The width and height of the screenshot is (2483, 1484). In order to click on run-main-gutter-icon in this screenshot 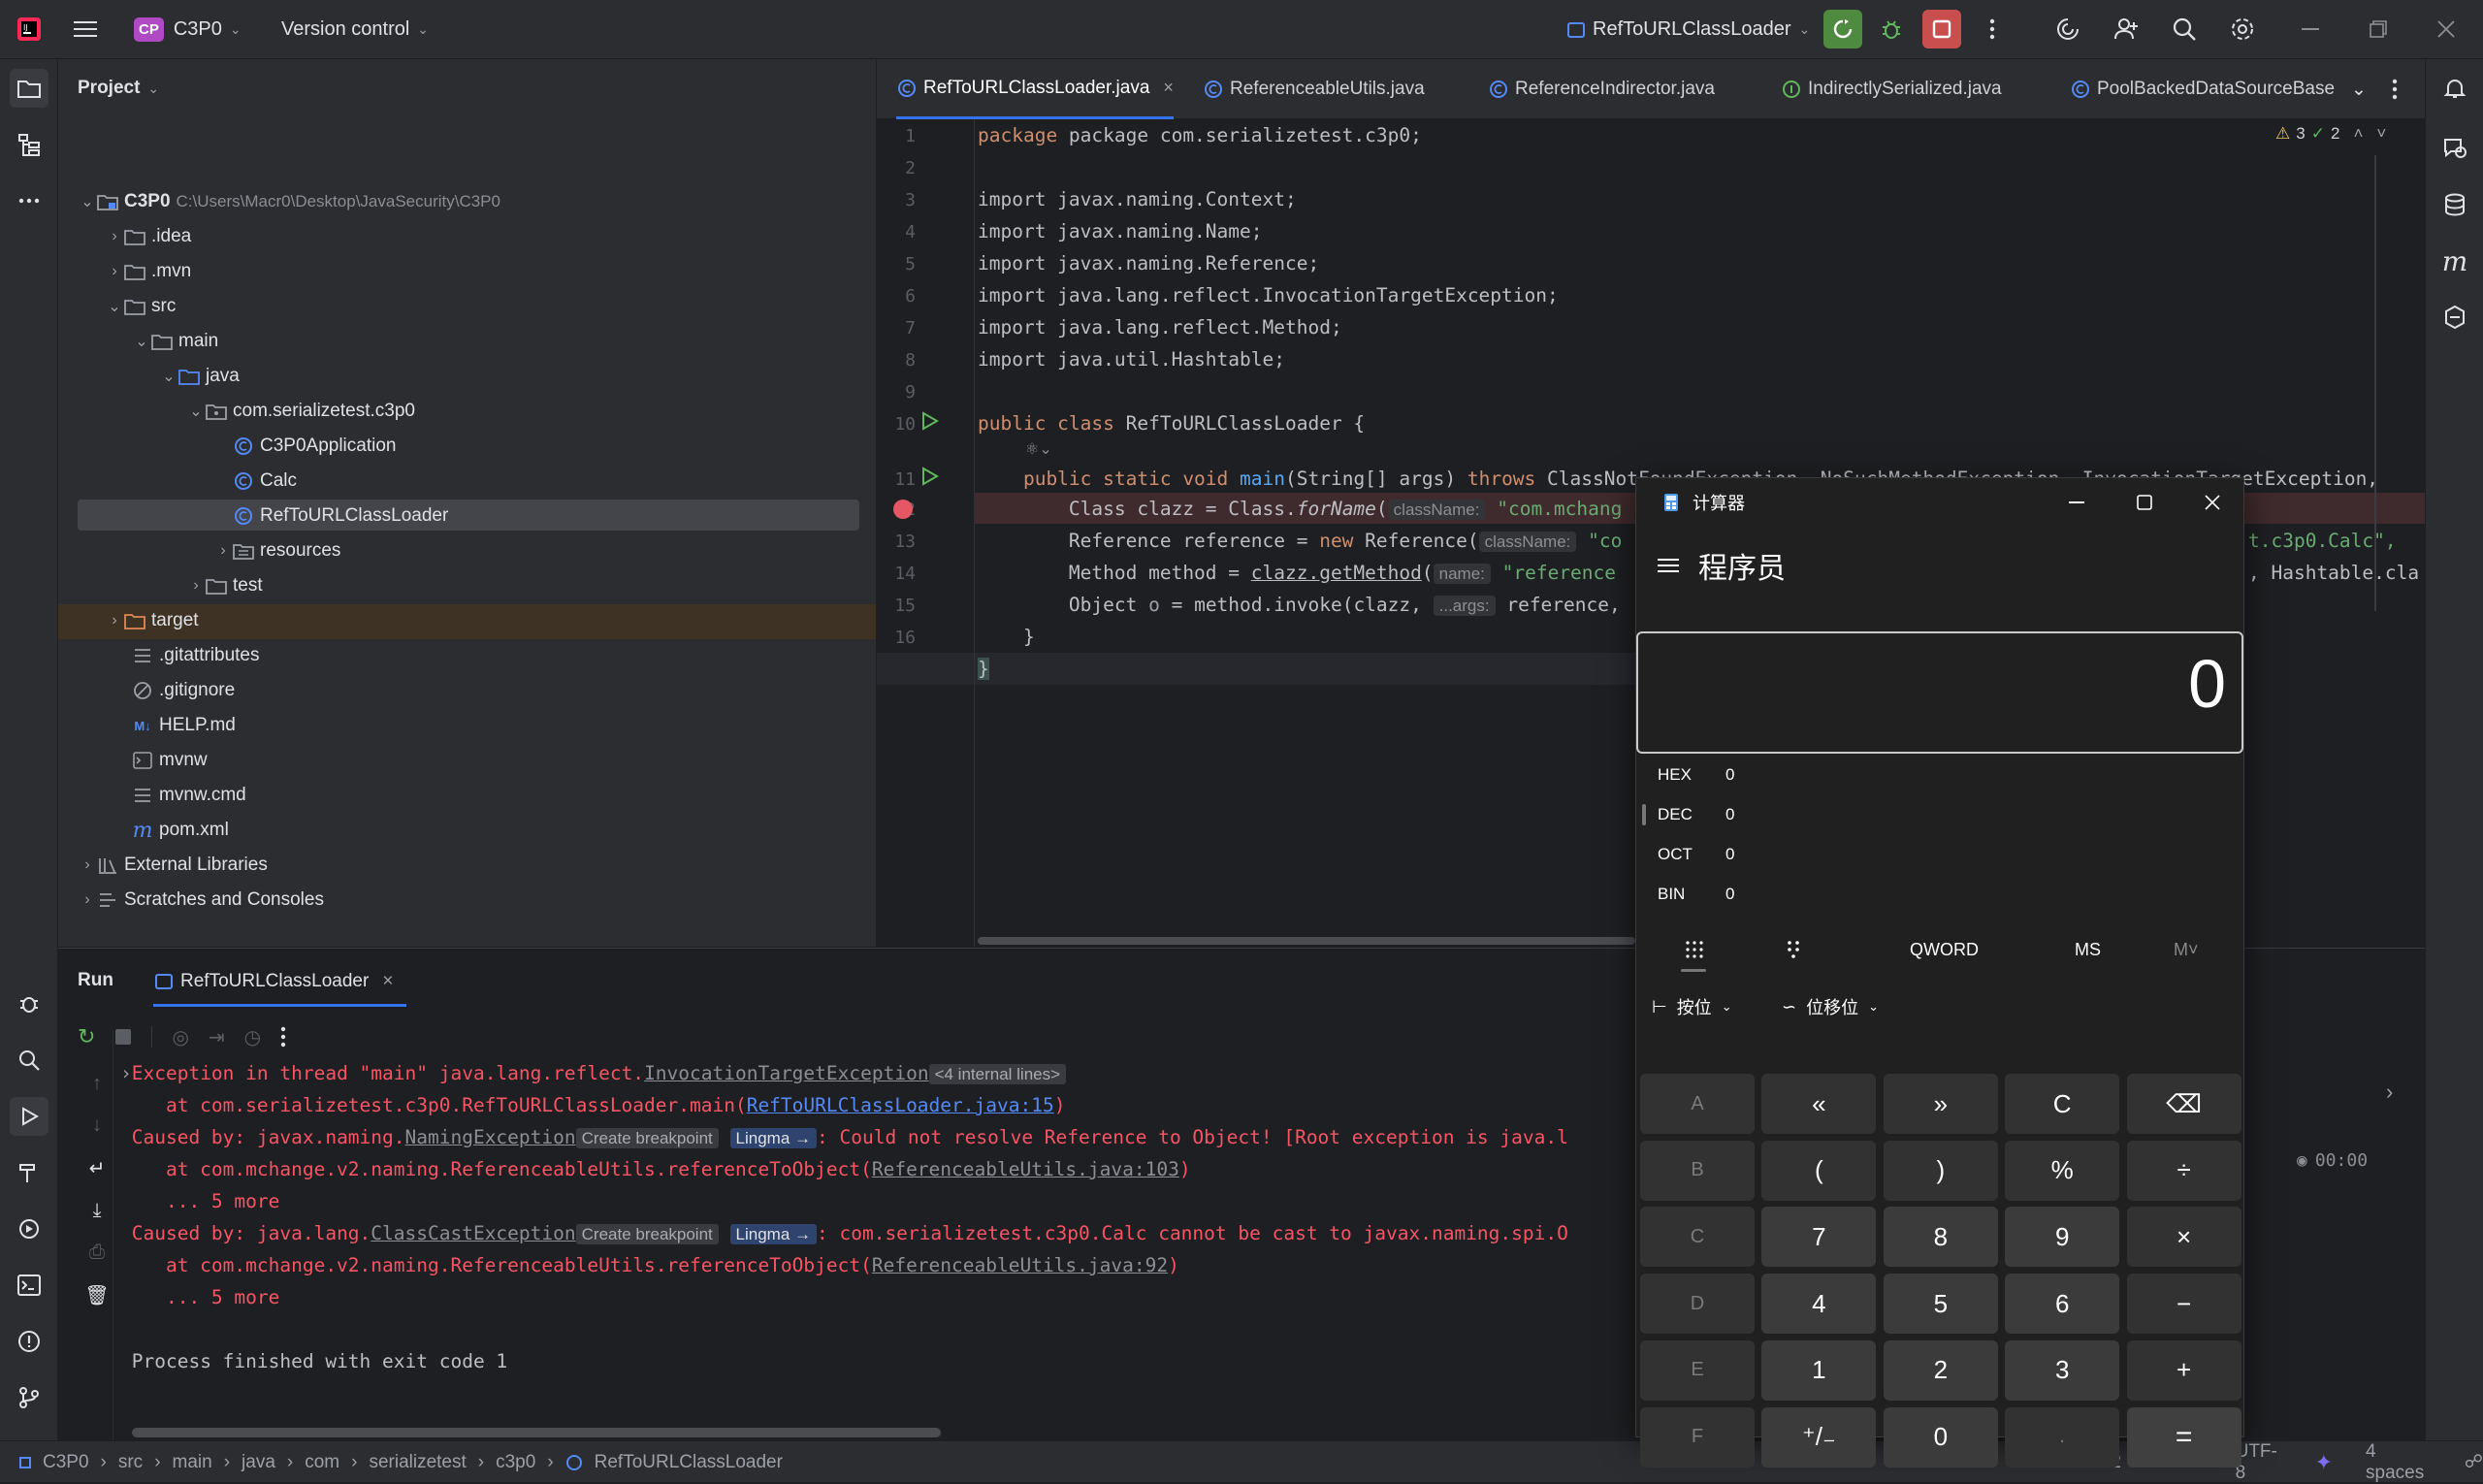, I will do `click(930, 477)`.